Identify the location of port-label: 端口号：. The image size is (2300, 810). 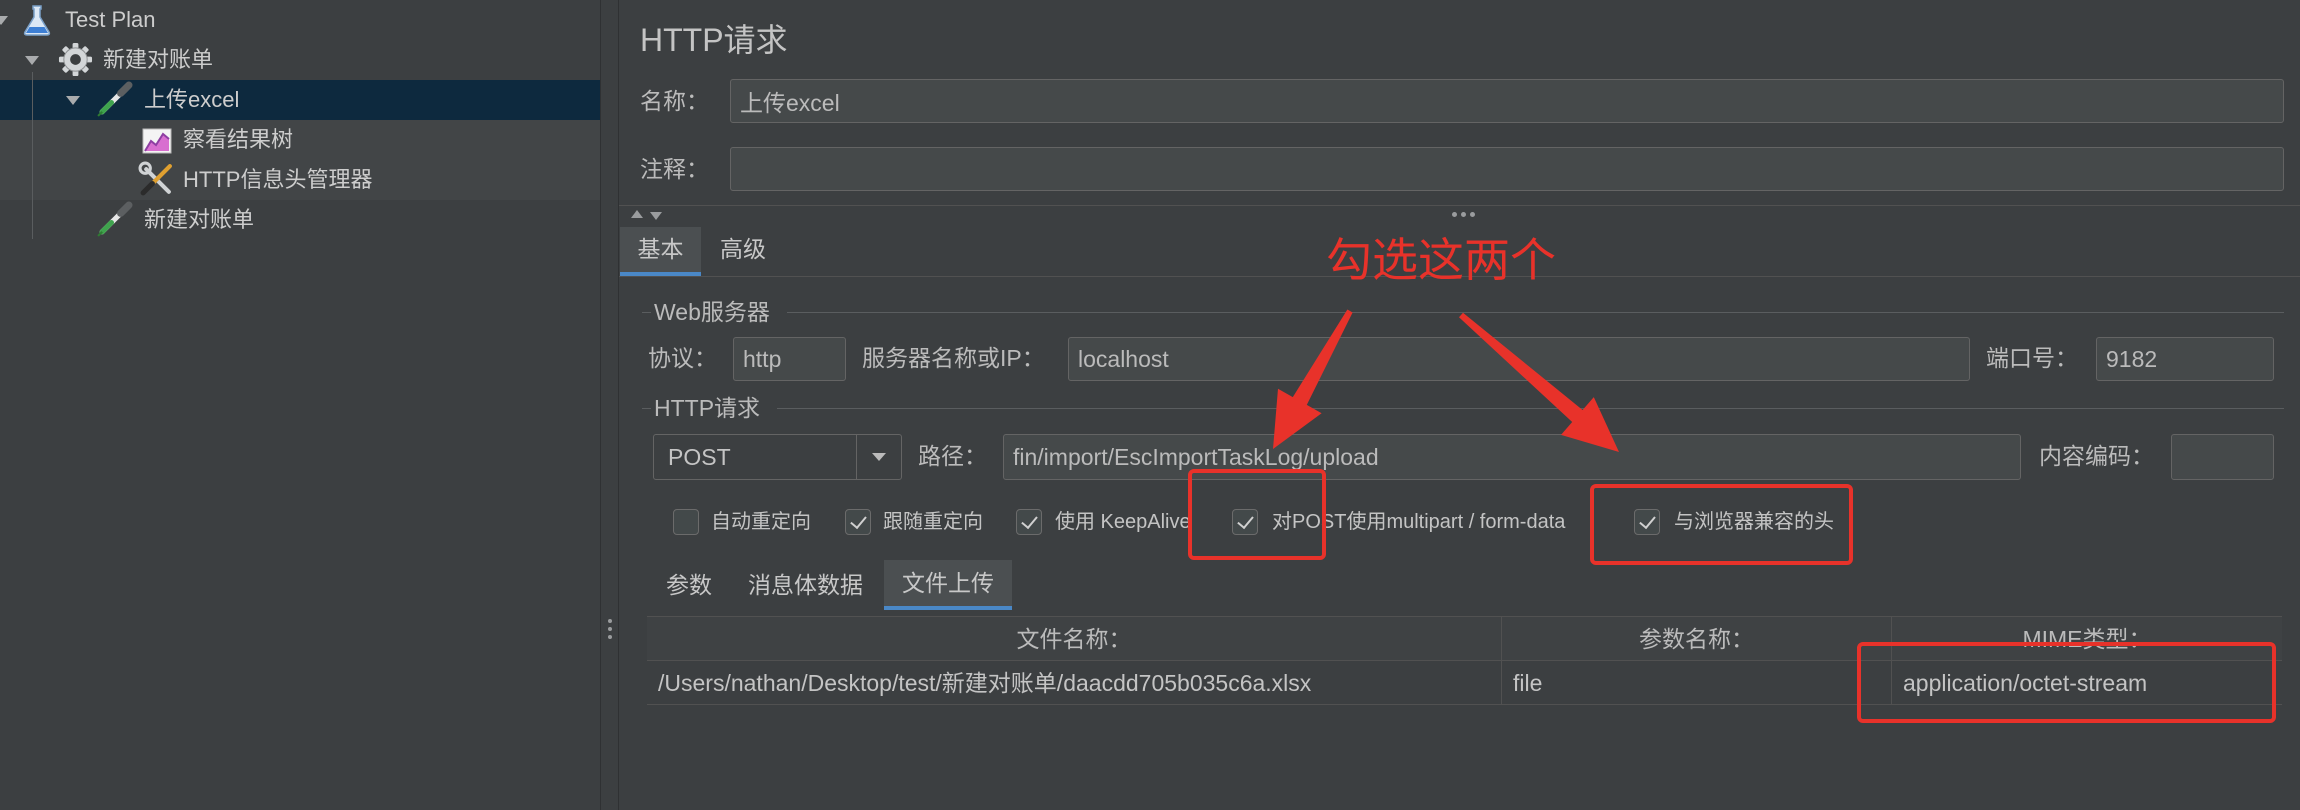
(2032, 358).